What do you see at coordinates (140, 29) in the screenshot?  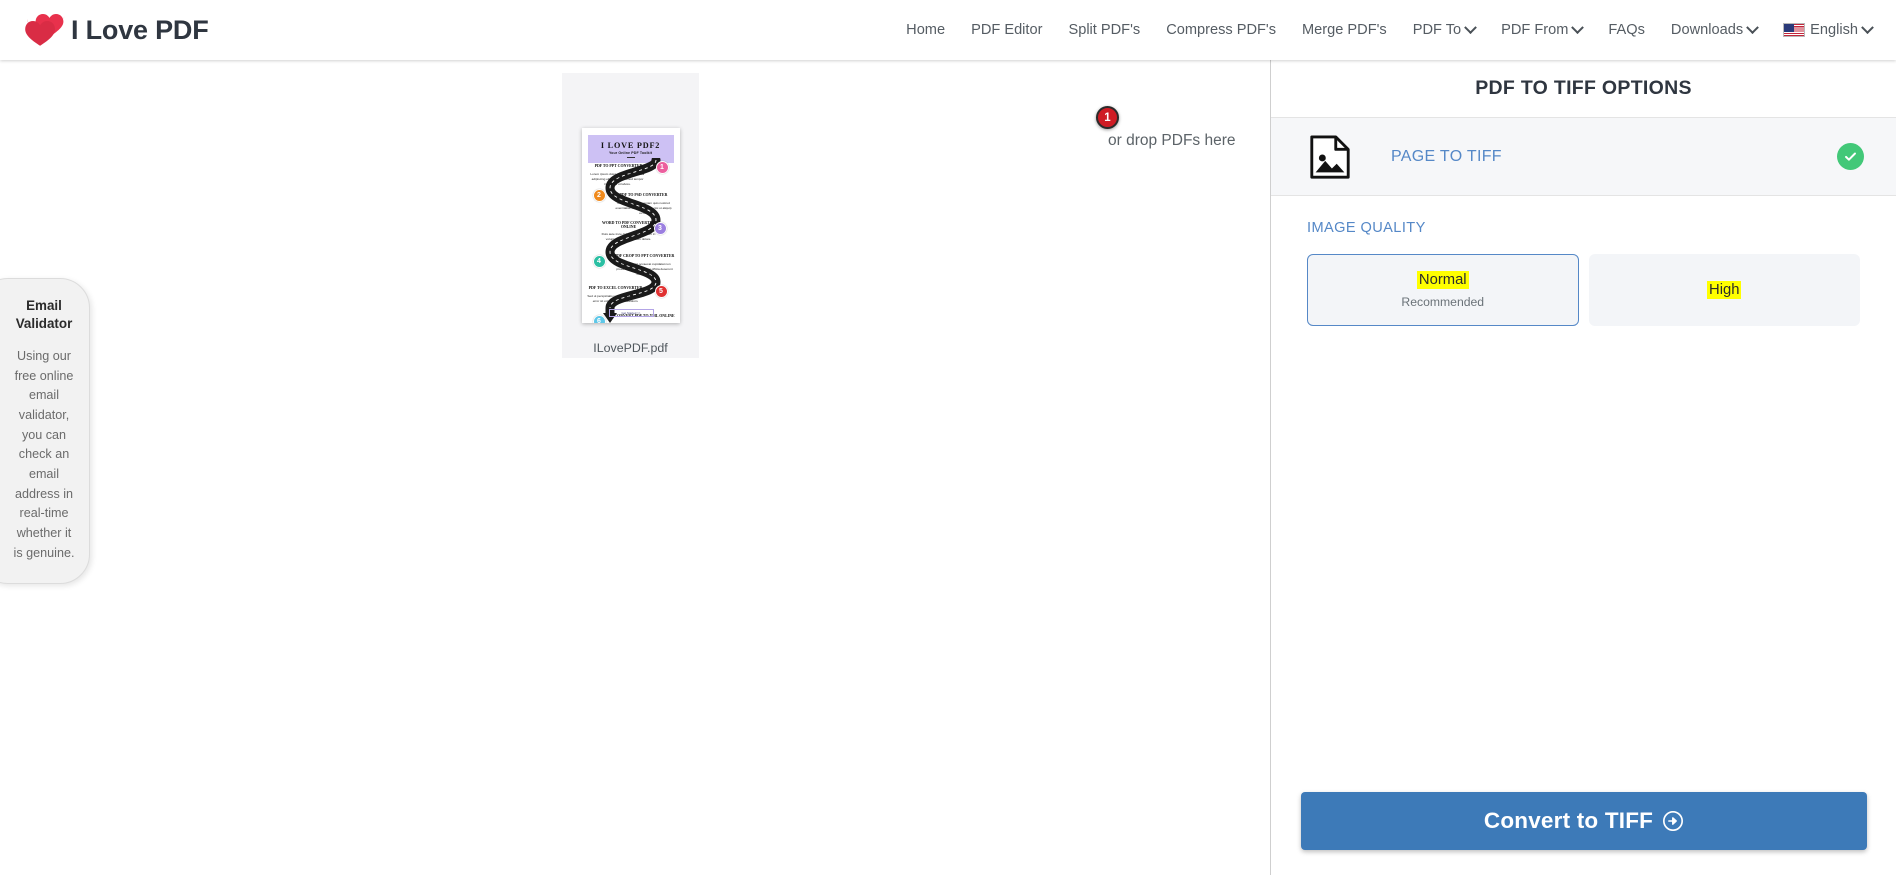 I see `logo-text: I Love PDF` at bounding box center [140, 29].